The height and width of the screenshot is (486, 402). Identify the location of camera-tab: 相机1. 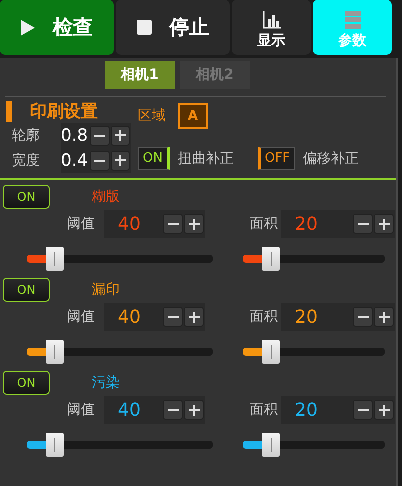
(140, 75).